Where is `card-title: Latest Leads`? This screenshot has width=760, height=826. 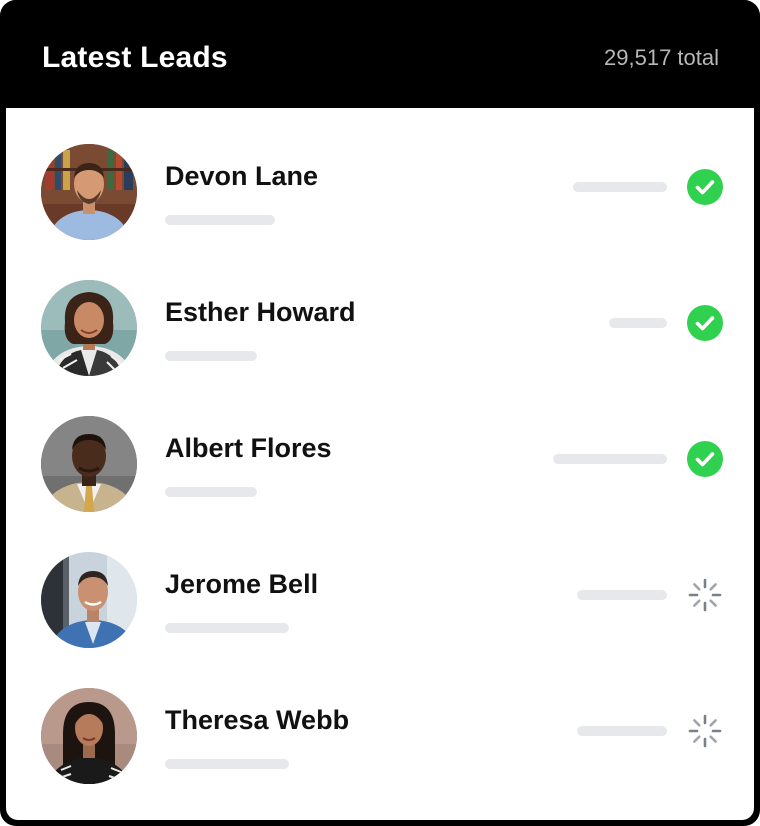
card-title: Latest Leads is located at coordinates (135, 57).